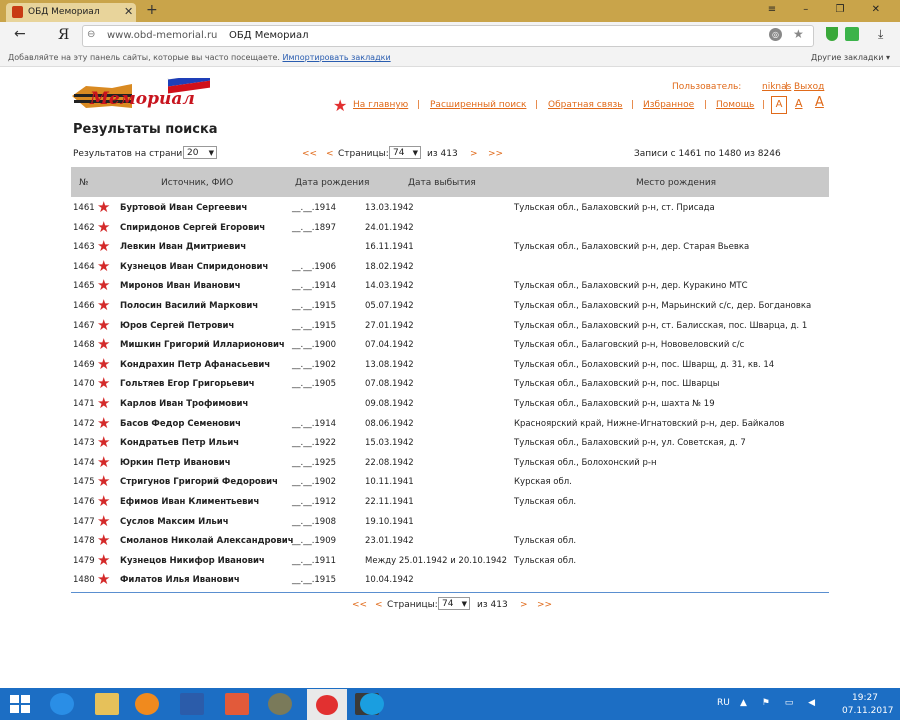 Image resolution: width=900 pixels, height=720 pixels. I want to click on row-number: 1464, so click(84, 266).